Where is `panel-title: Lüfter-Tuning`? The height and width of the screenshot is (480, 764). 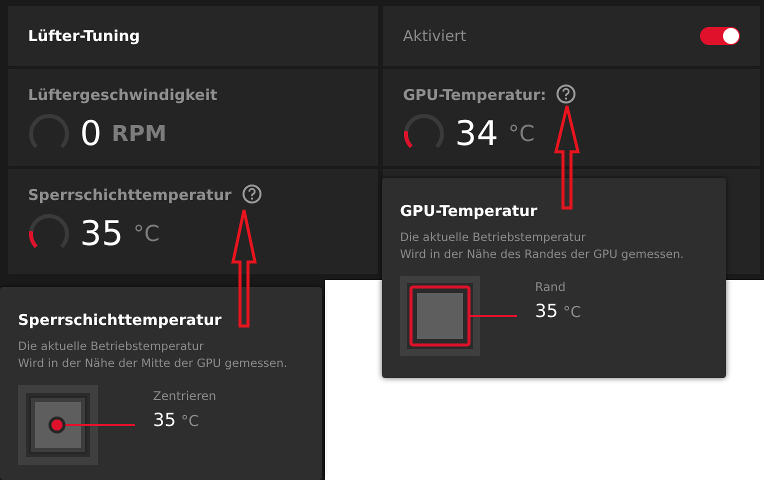
panel-title: Lüfter-Tuning is located at coordinates (84, 36).